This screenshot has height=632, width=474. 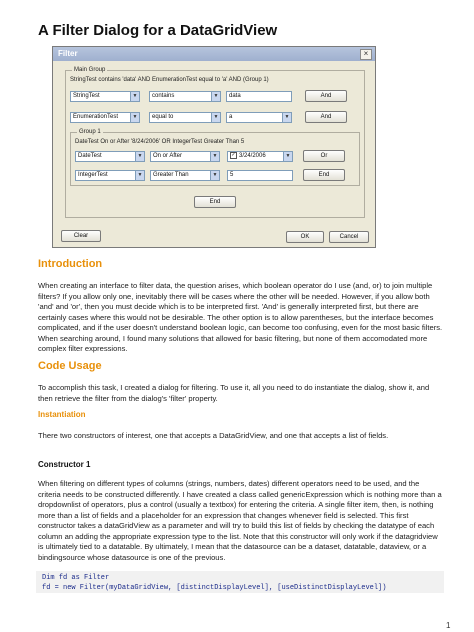 What do you see at coordinates (214, 54) in the screenshot?
I see `dialog-titlebar: Filter` at bounding box center [214, 54].